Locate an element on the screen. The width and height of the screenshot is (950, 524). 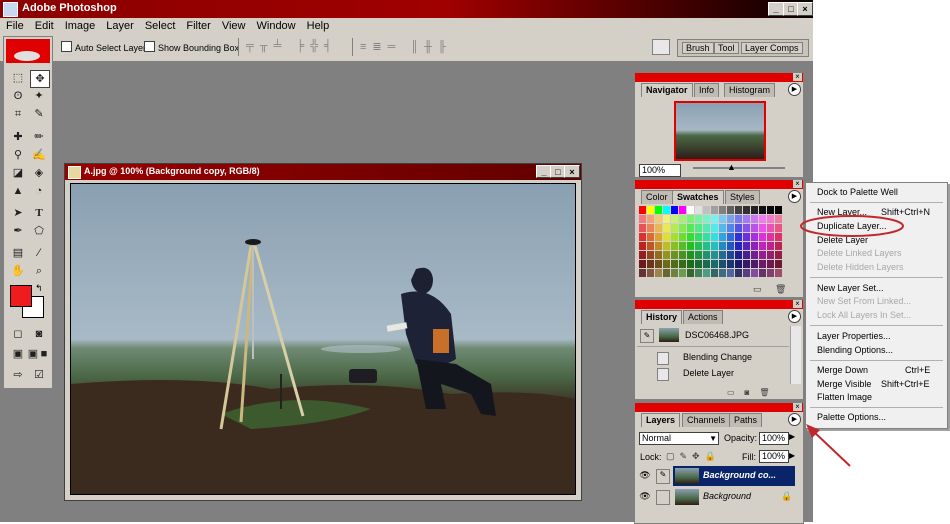
menu-image: Image is located at coordinates (80, 25).